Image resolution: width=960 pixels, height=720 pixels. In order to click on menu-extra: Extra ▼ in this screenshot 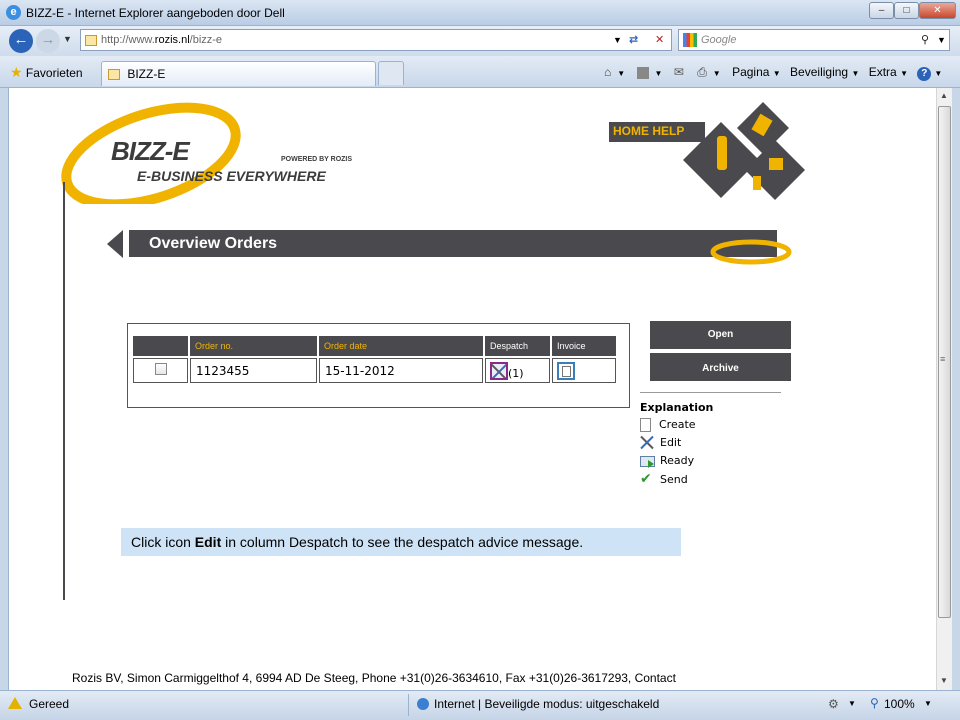, I will do `click(888, 72)`.